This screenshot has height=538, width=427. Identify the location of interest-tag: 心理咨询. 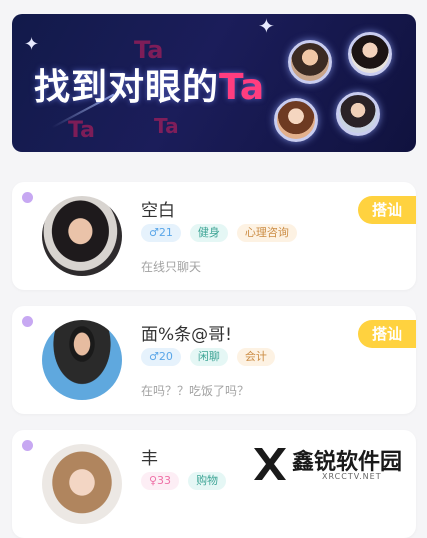
(266, 233).